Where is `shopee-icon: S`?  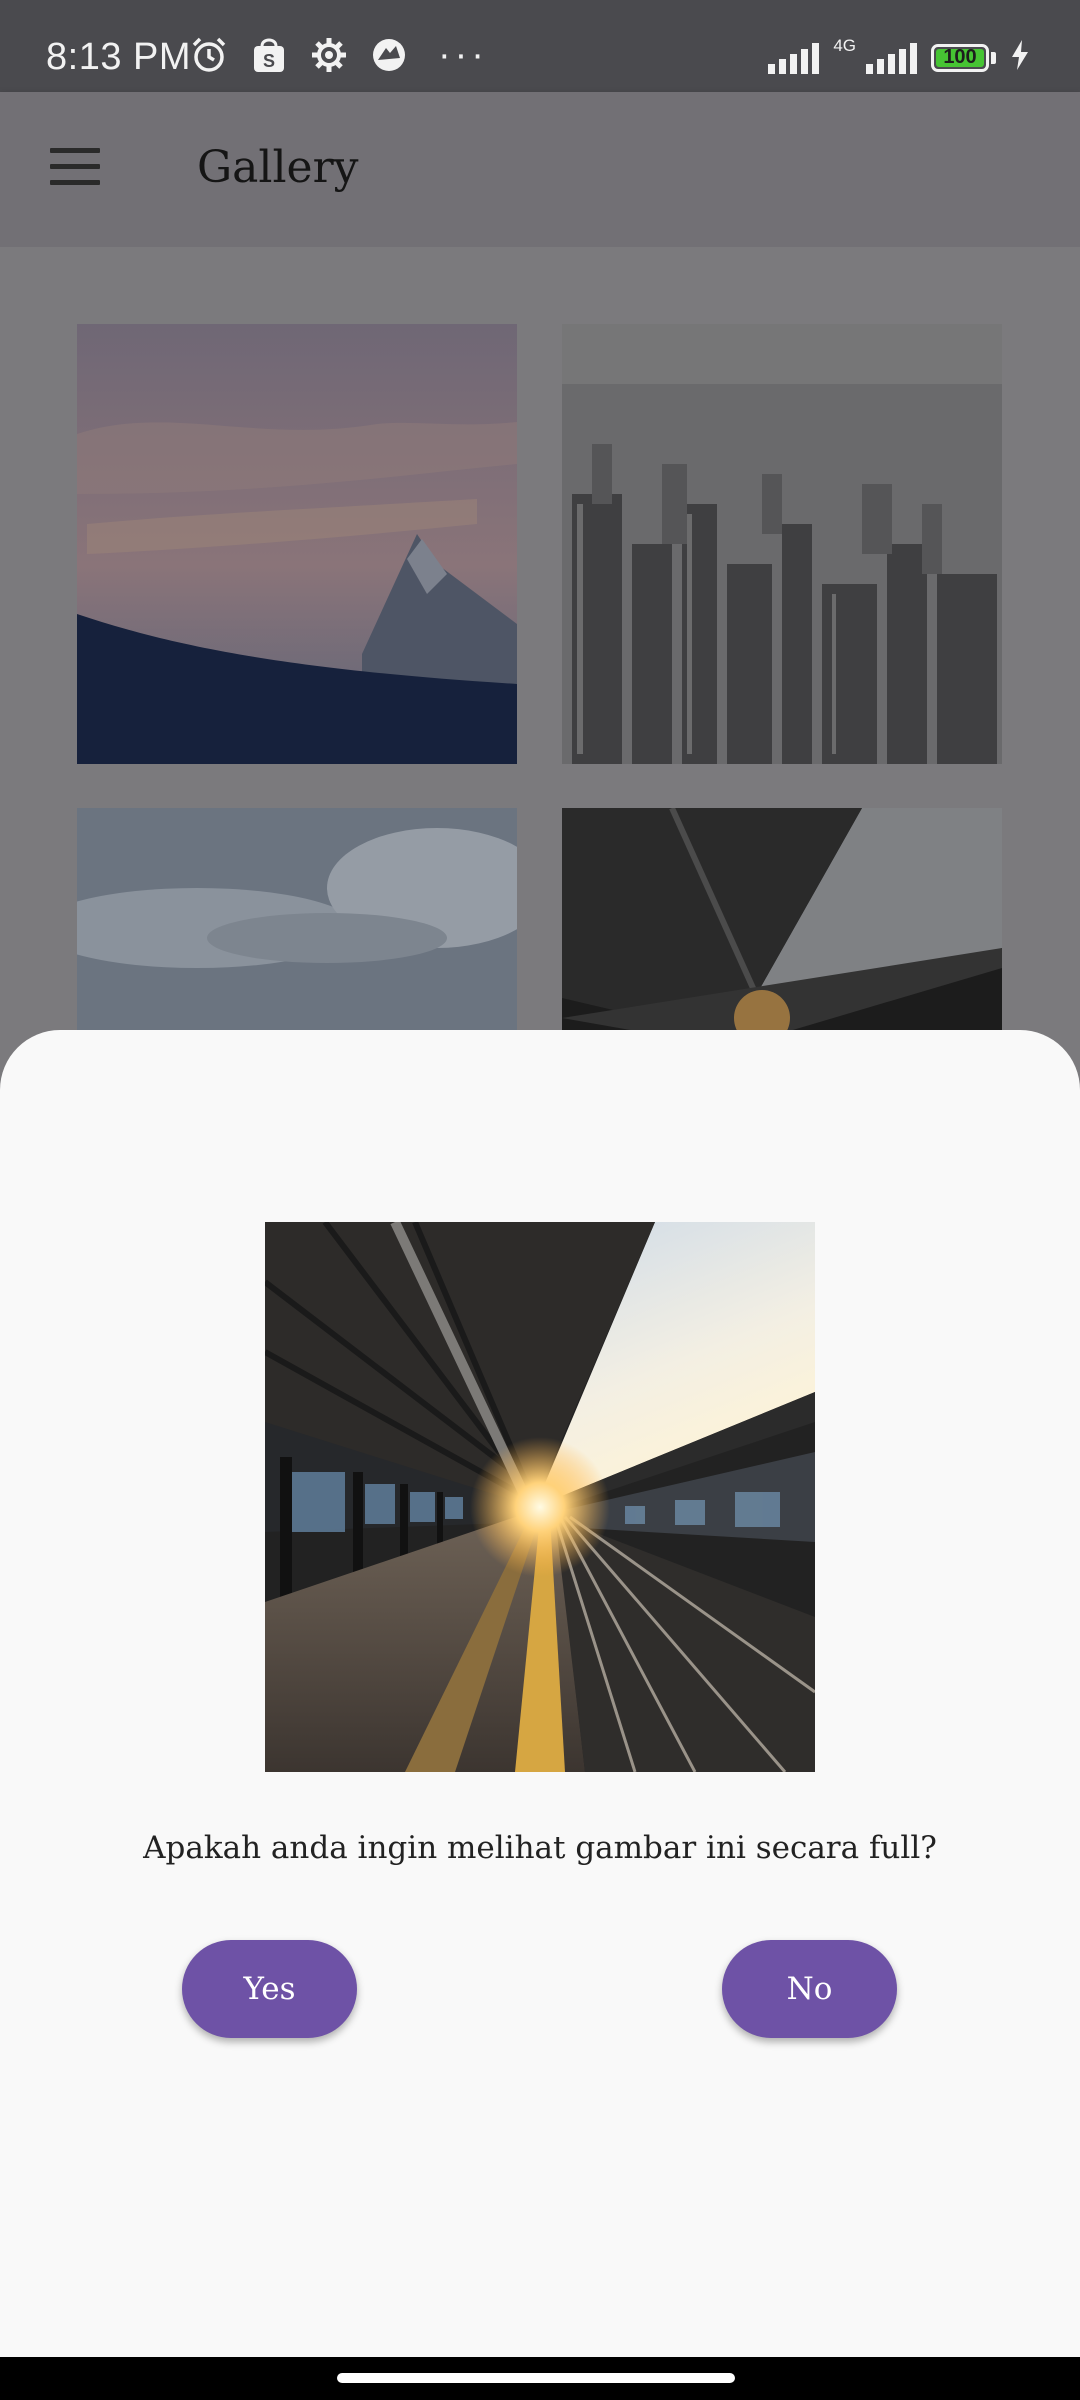 shopee-icon: S is located at coordinates (269, 55).